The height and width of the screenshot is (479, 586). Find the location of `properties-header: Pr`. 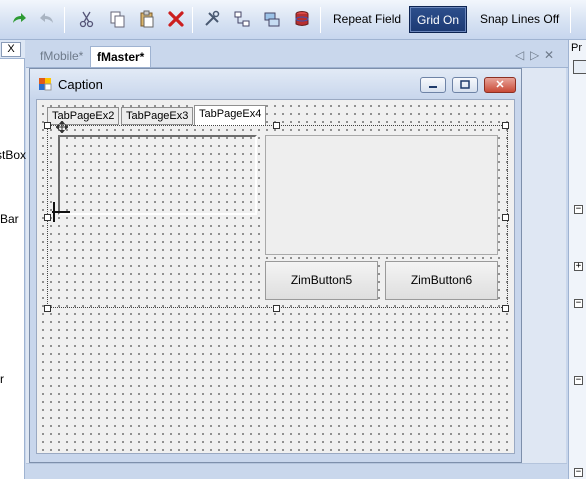

properties-header: Pr is located at coordinates (576, 48).